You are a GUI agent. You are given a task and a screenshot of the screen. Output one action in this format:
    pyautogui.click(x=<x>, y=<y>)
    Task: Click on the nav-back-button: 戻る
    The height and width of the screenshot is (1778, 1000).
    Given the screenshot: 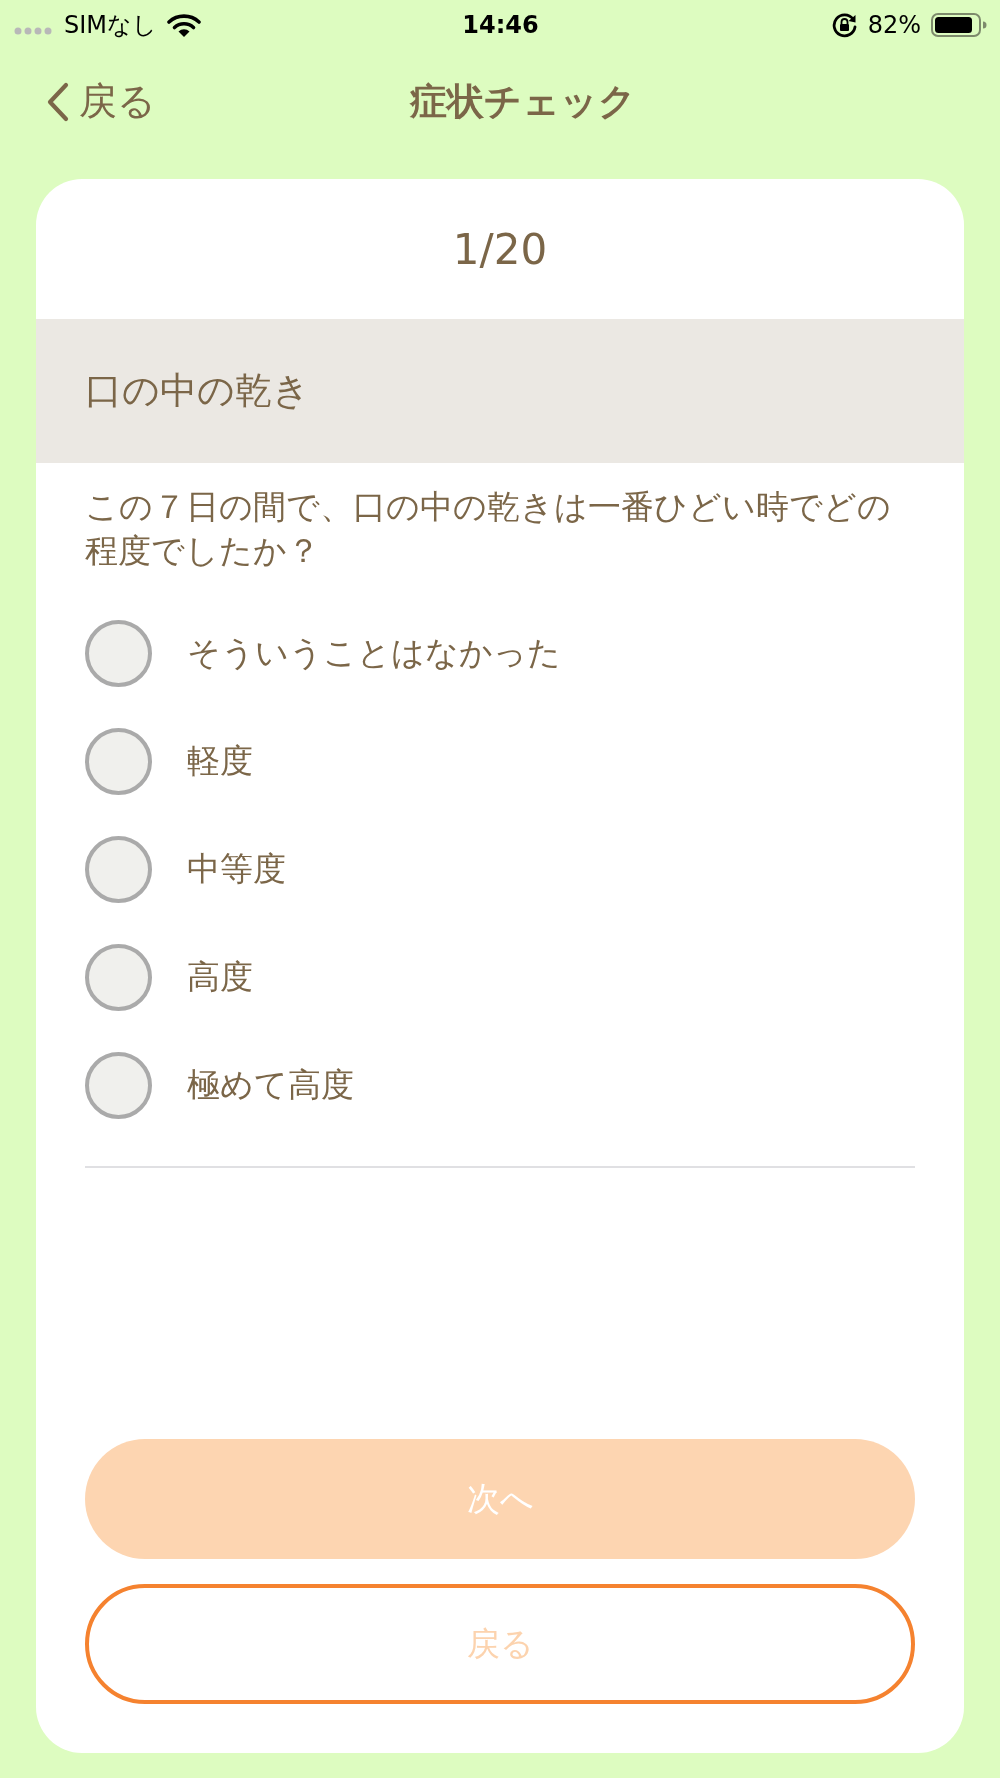 What is the action you would take?
    pyautogui.click(x=101, y=102)
    